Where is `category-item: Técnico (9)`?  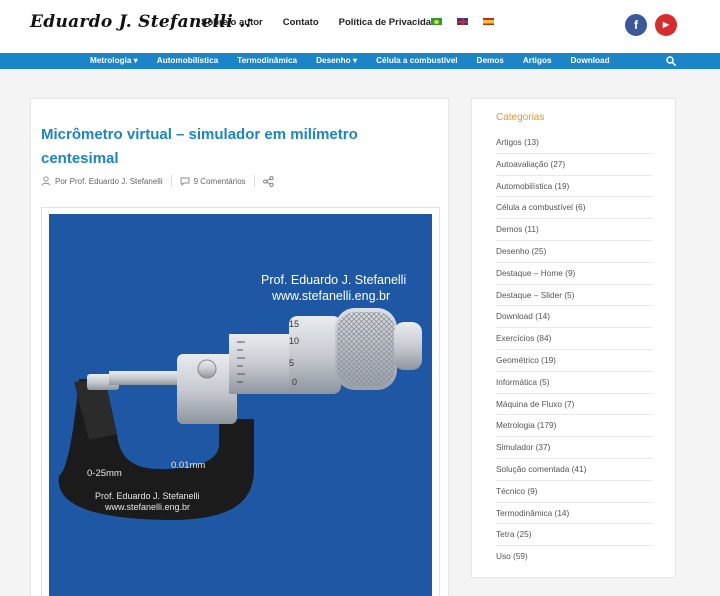 category-item: Técnico (9) is located at coordinates (574, 492).